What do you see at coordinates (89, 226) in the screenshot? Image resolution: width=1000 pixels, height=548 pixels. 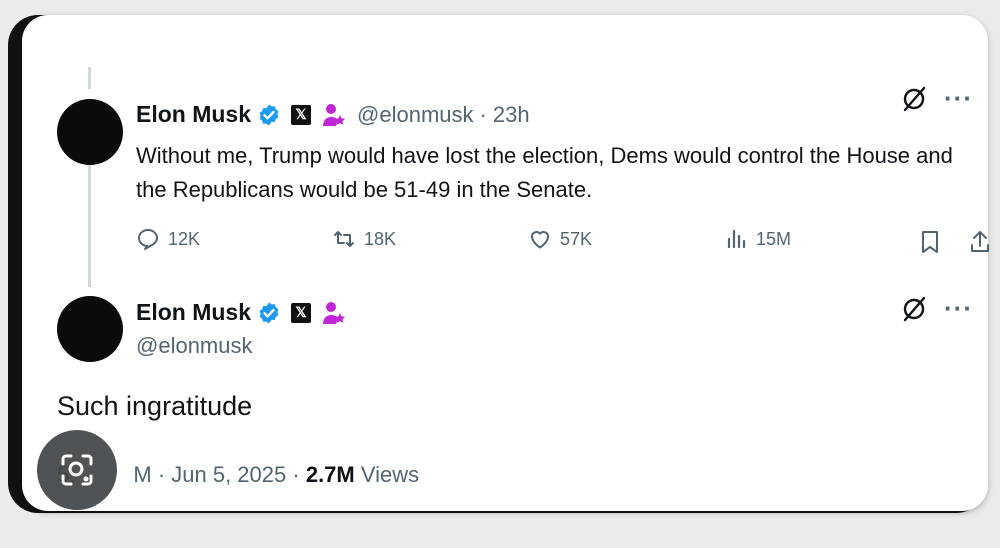 I see `thread-line` at bounding box center [89, 226].